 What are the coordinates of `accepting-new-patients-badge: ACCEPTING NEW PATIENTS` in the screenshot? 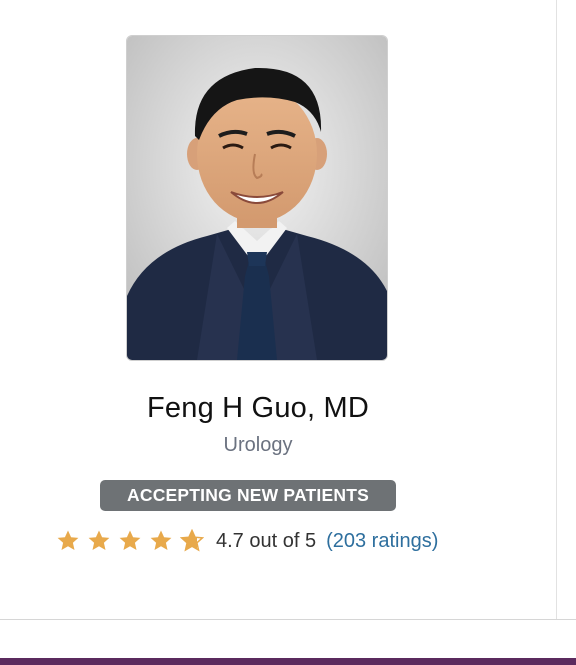 It's located at (248, 495).